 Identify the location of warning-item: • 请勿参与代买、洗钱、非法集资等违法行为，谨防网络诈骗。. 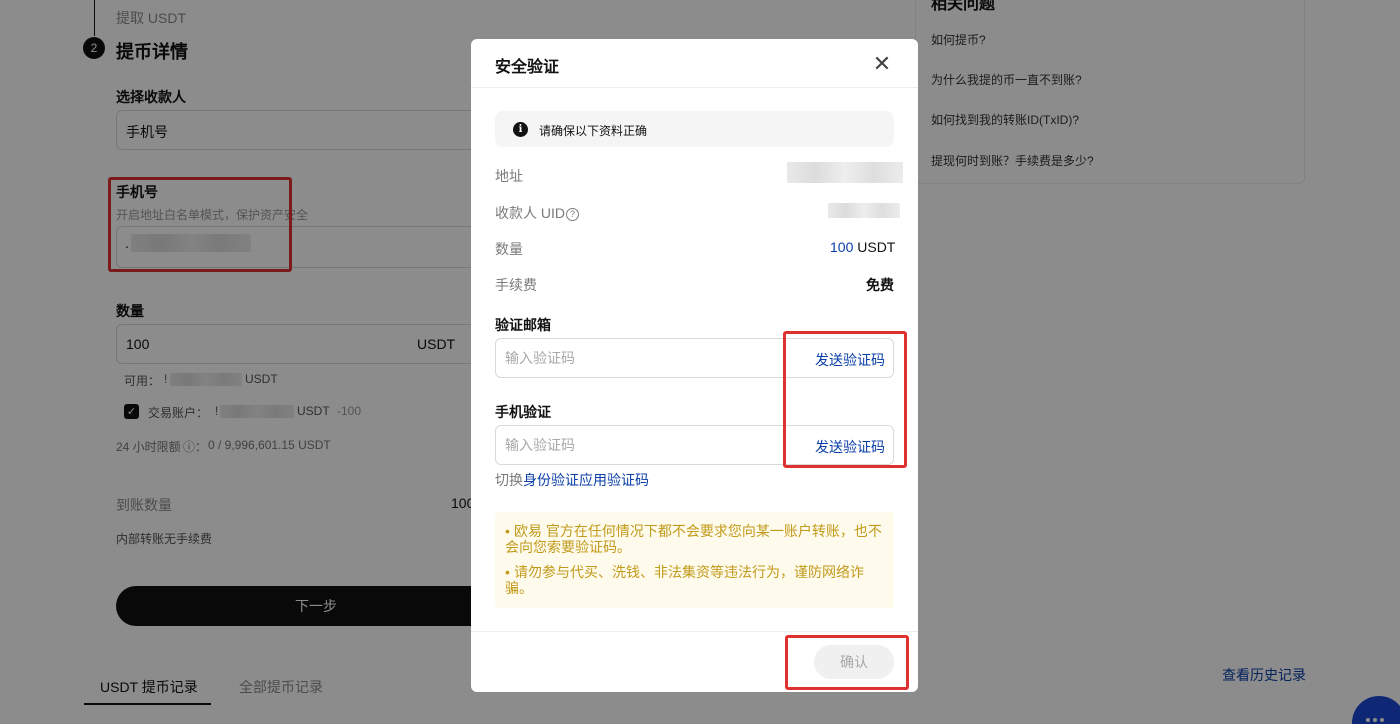
(695, 580).